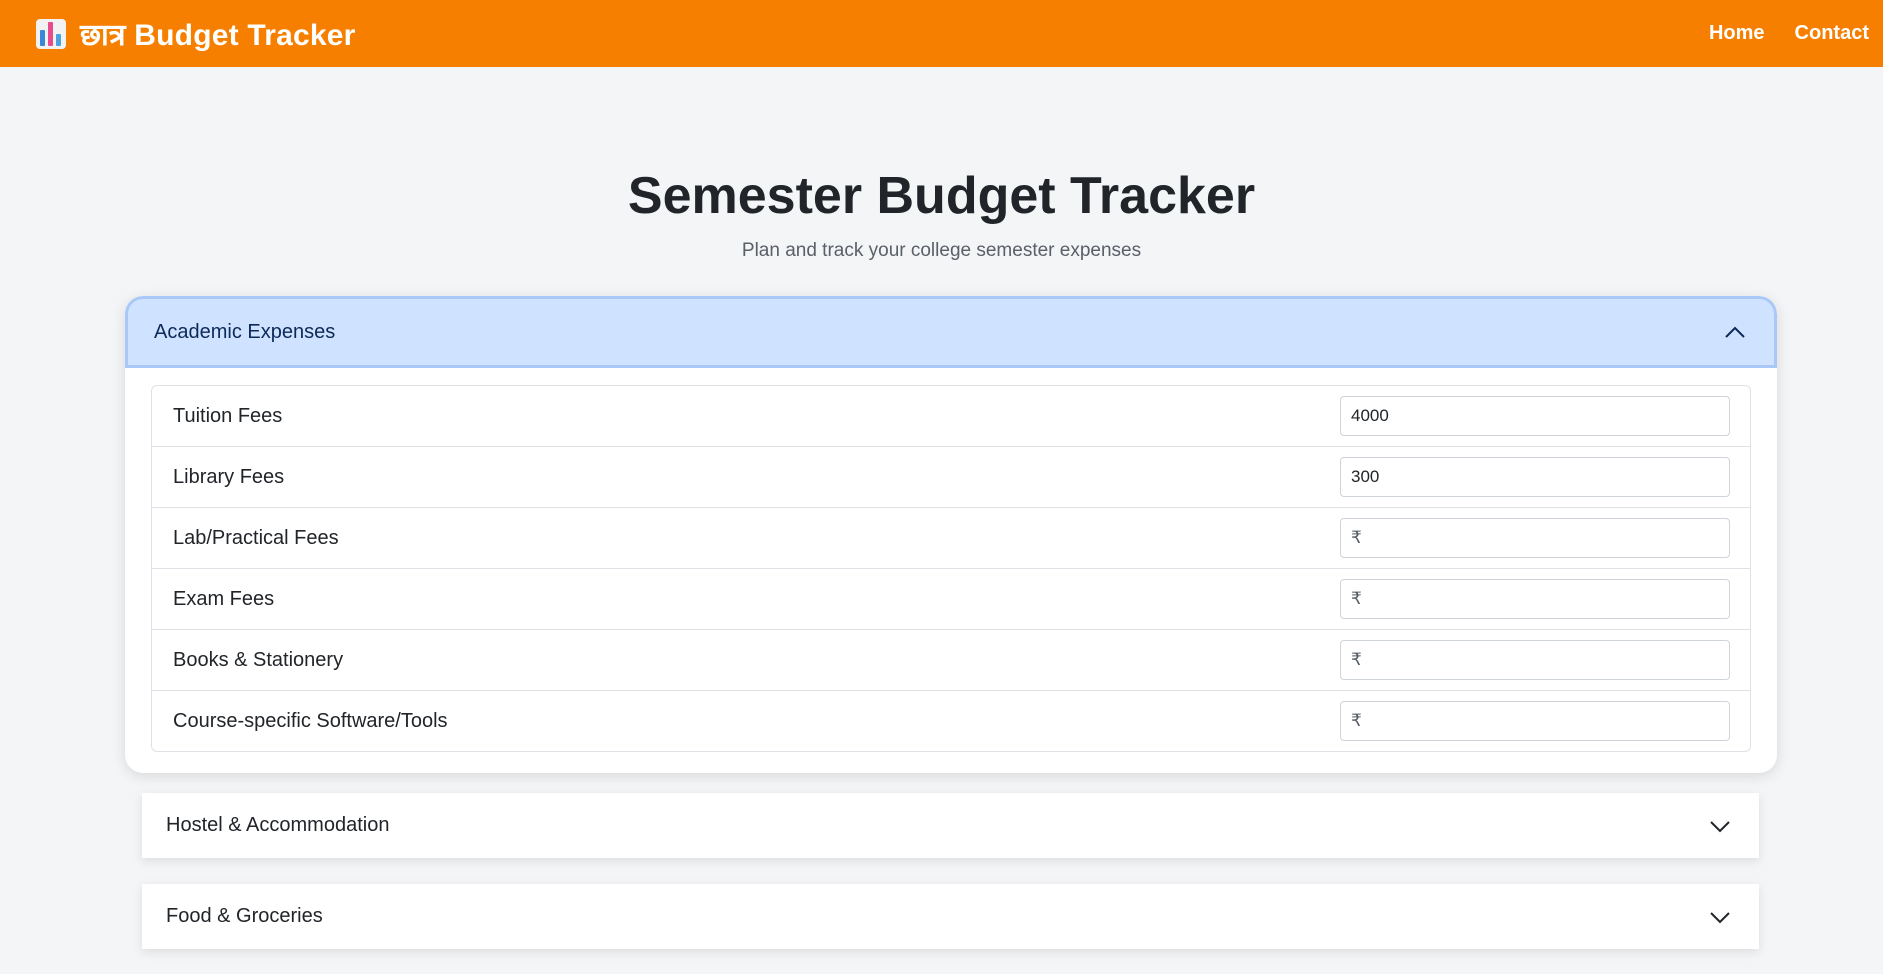 This screenshot has width=1883, height=974. I want to click on books-stationery-input, so click(1535, 660).